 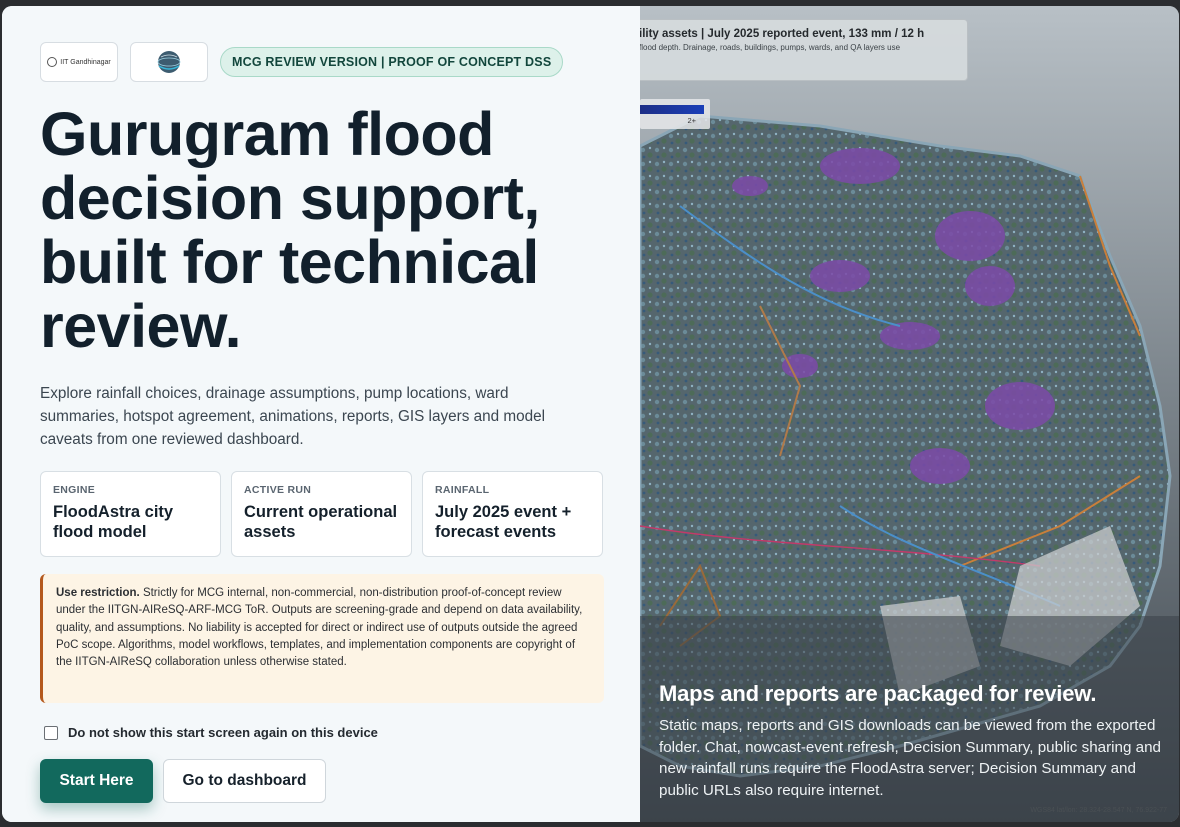 I want to click on iitgn-logo: IIT Gandhinagar, so click(x=79, y=62).